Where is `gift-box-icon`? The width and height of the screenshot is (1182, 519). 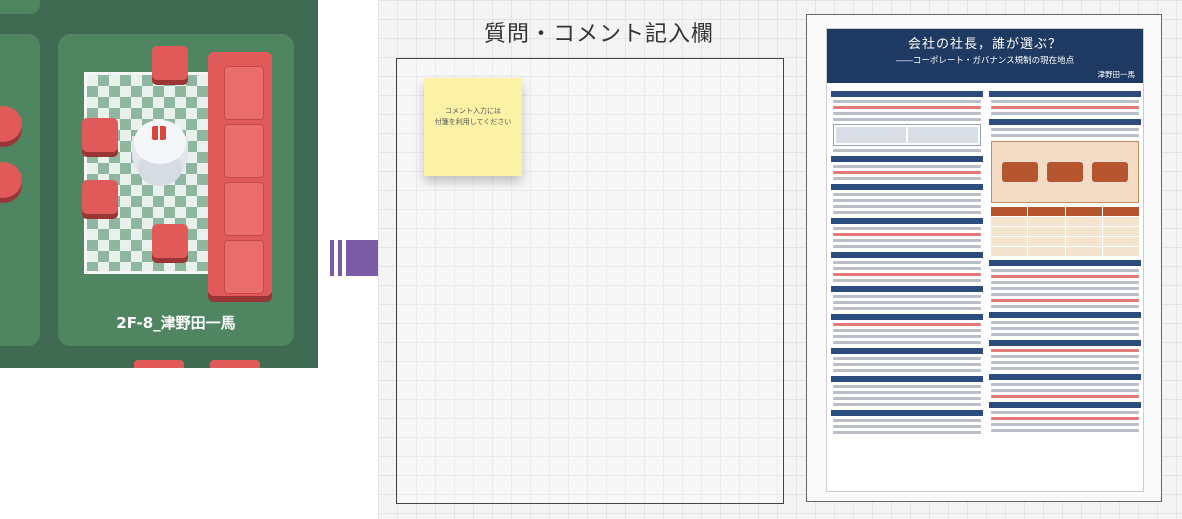 gift-box-icon is located at coordinates (159, 133).